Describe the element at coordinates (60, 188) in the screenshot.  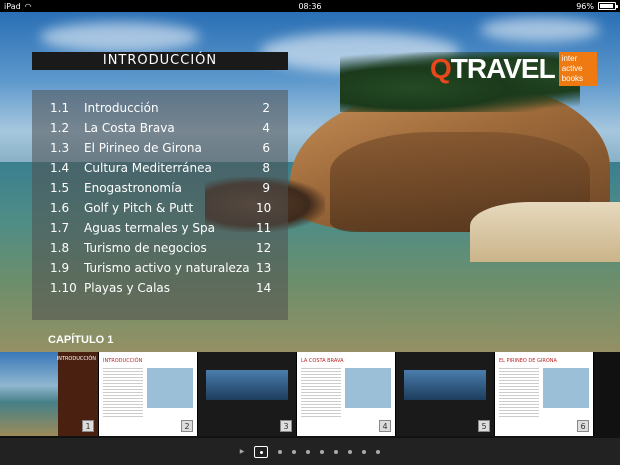
I see `toc-item-num: 1.5` at that location.